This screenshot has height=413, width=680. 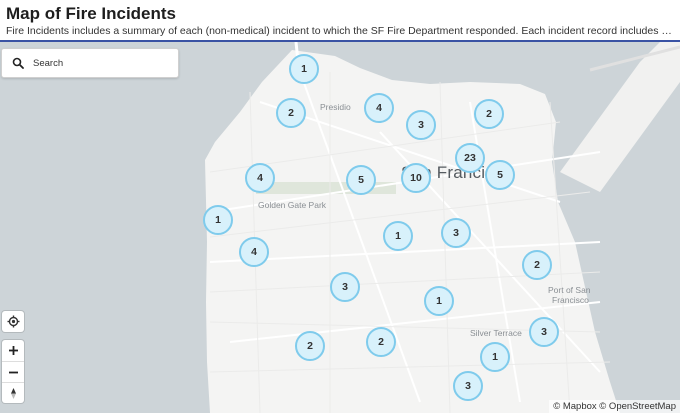 I want to click on search-input, so click(x=103, y=63).